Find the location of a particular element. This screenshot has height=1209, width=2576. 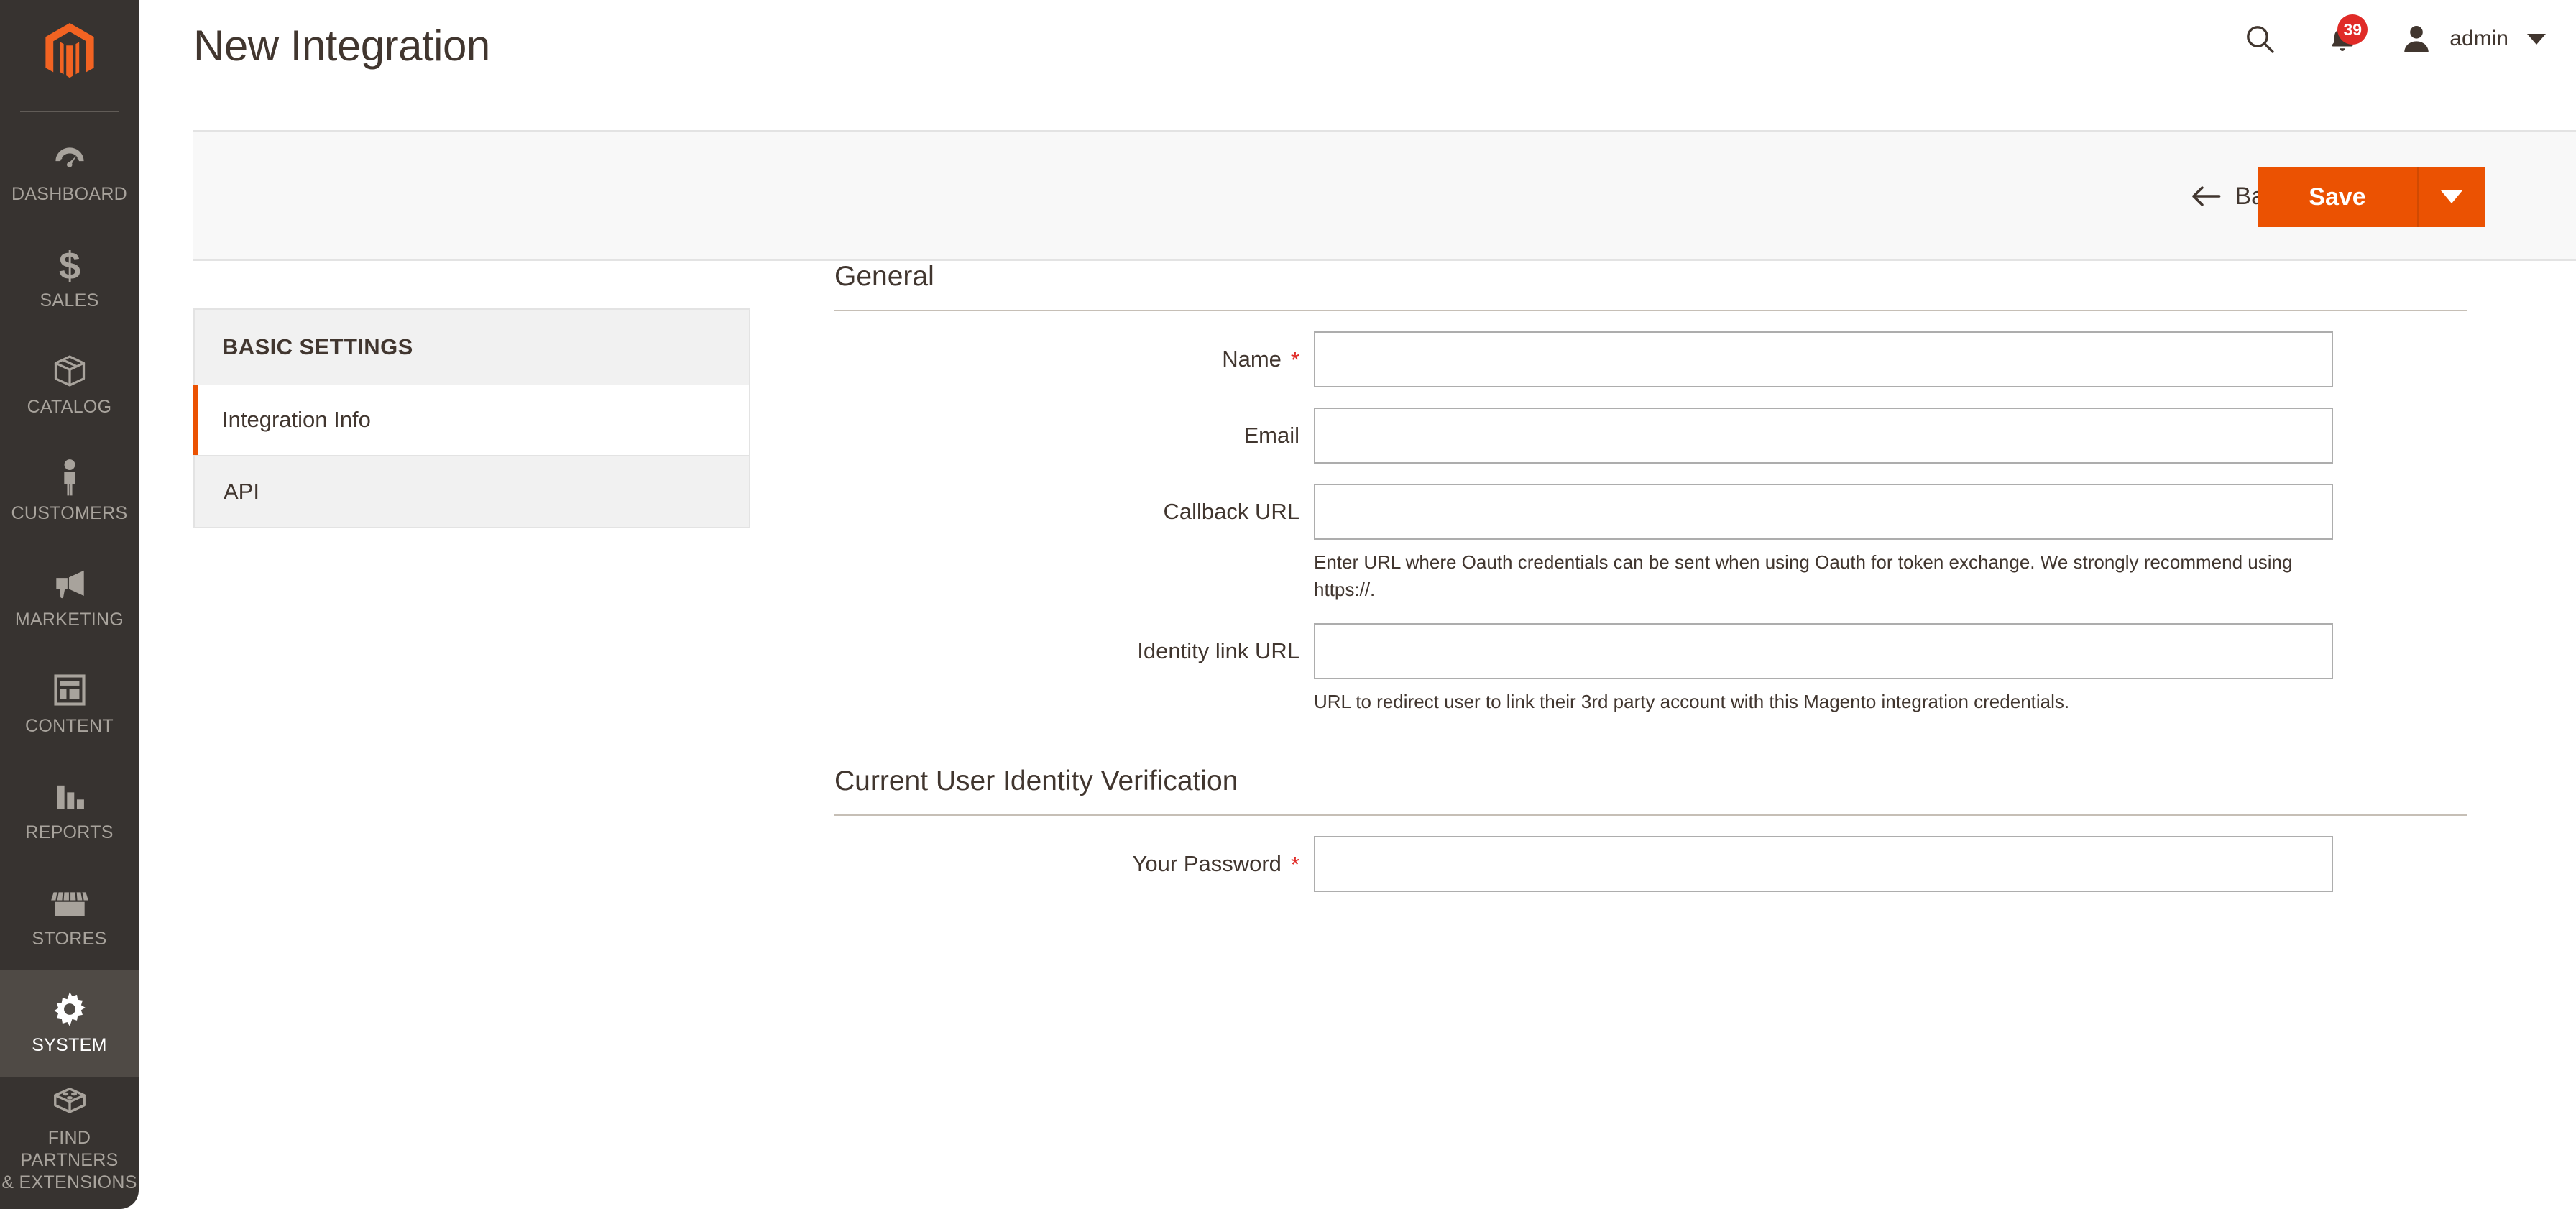

sidebar-item-label: FIND PARTNERS & EXTENSIONS is located at coordinates (69, 1160).